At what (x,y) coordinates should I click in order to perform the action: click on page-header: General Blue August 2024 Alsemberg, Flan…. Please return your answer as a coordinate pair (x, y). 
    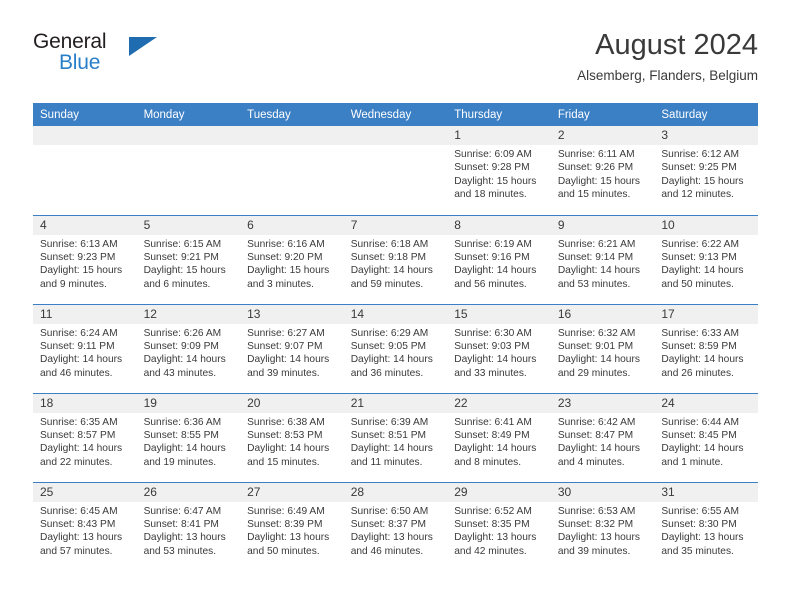
    Looking at the image, I should click on (395, 61).